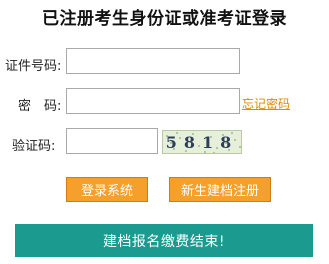 The image size is (329, 264). What do you see at coordinates (266, 103) in the screenshot?
I see `forgot-password-link: 忘记密码` at bounding box center [266, 103].